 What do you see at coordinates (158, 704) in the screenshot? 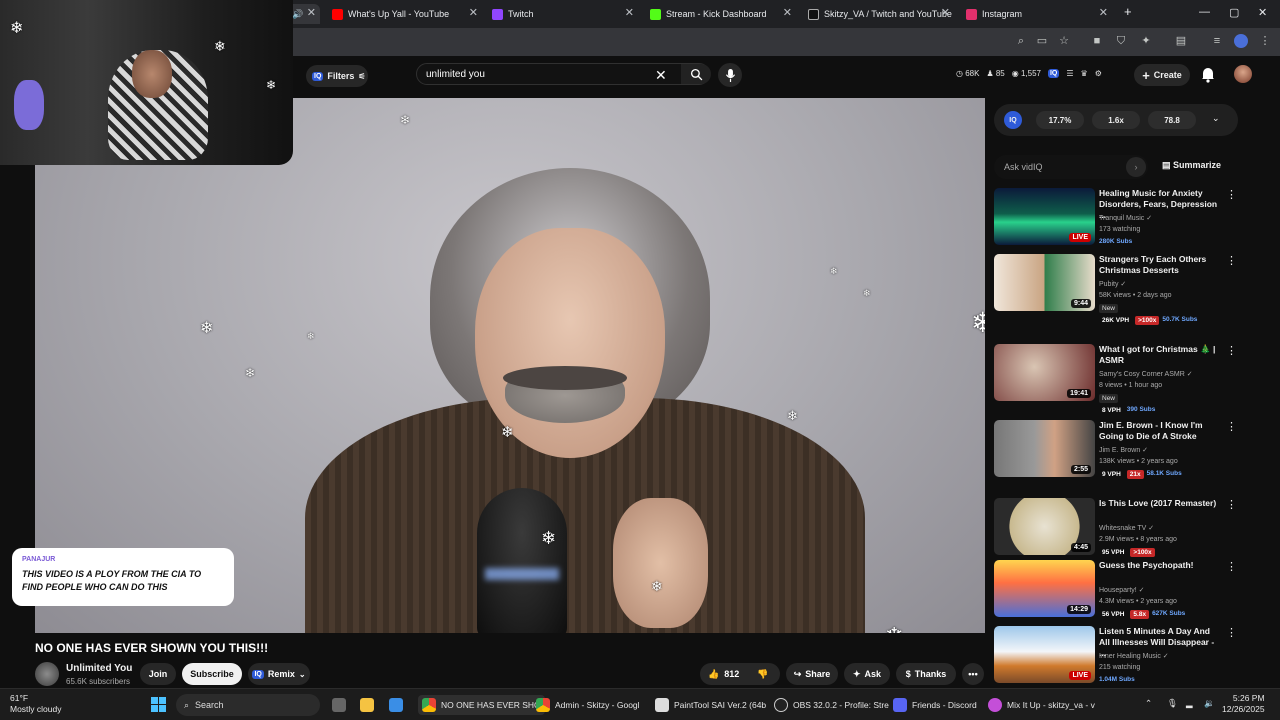
I see `windows-start-icon` at bounding box center [158, 704].